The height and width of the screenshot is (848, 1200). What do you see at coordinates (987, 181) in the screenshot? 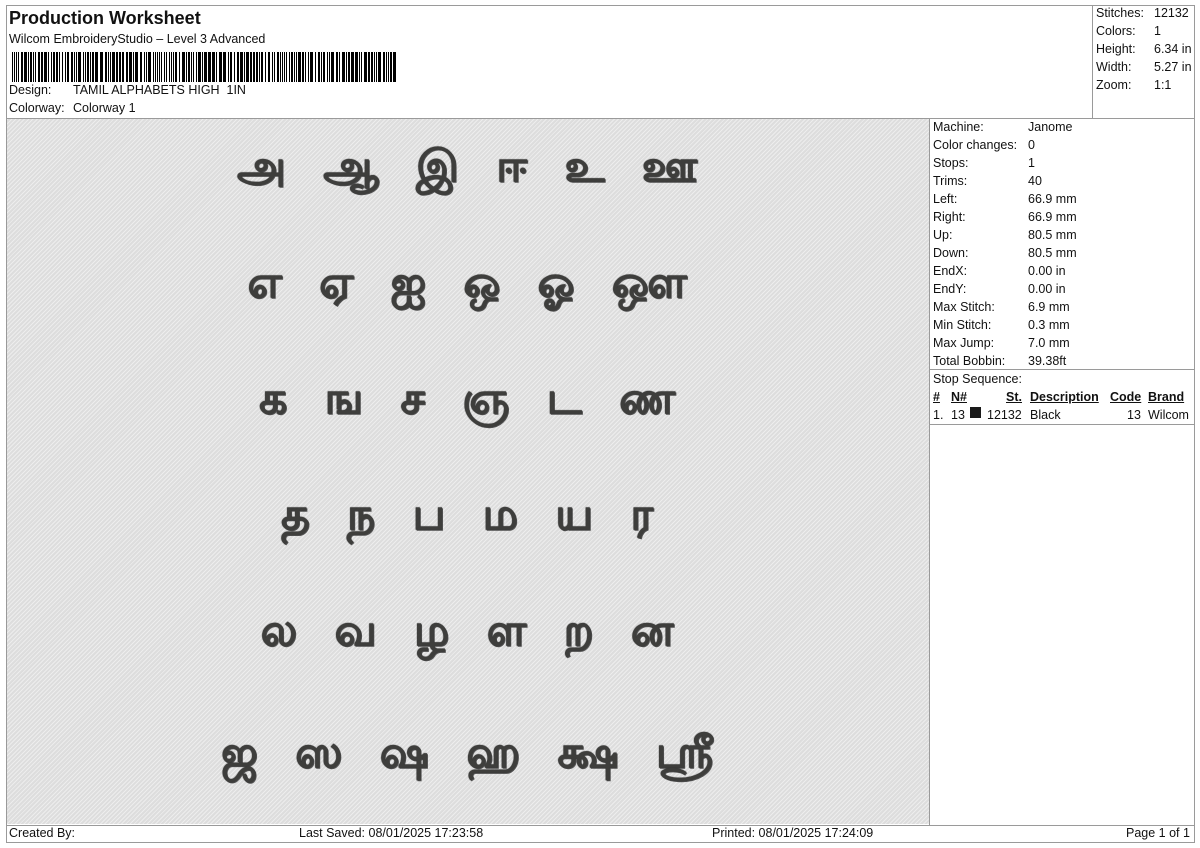
I see `info-trims: Trims: 40` at bounding box center [987, 181].